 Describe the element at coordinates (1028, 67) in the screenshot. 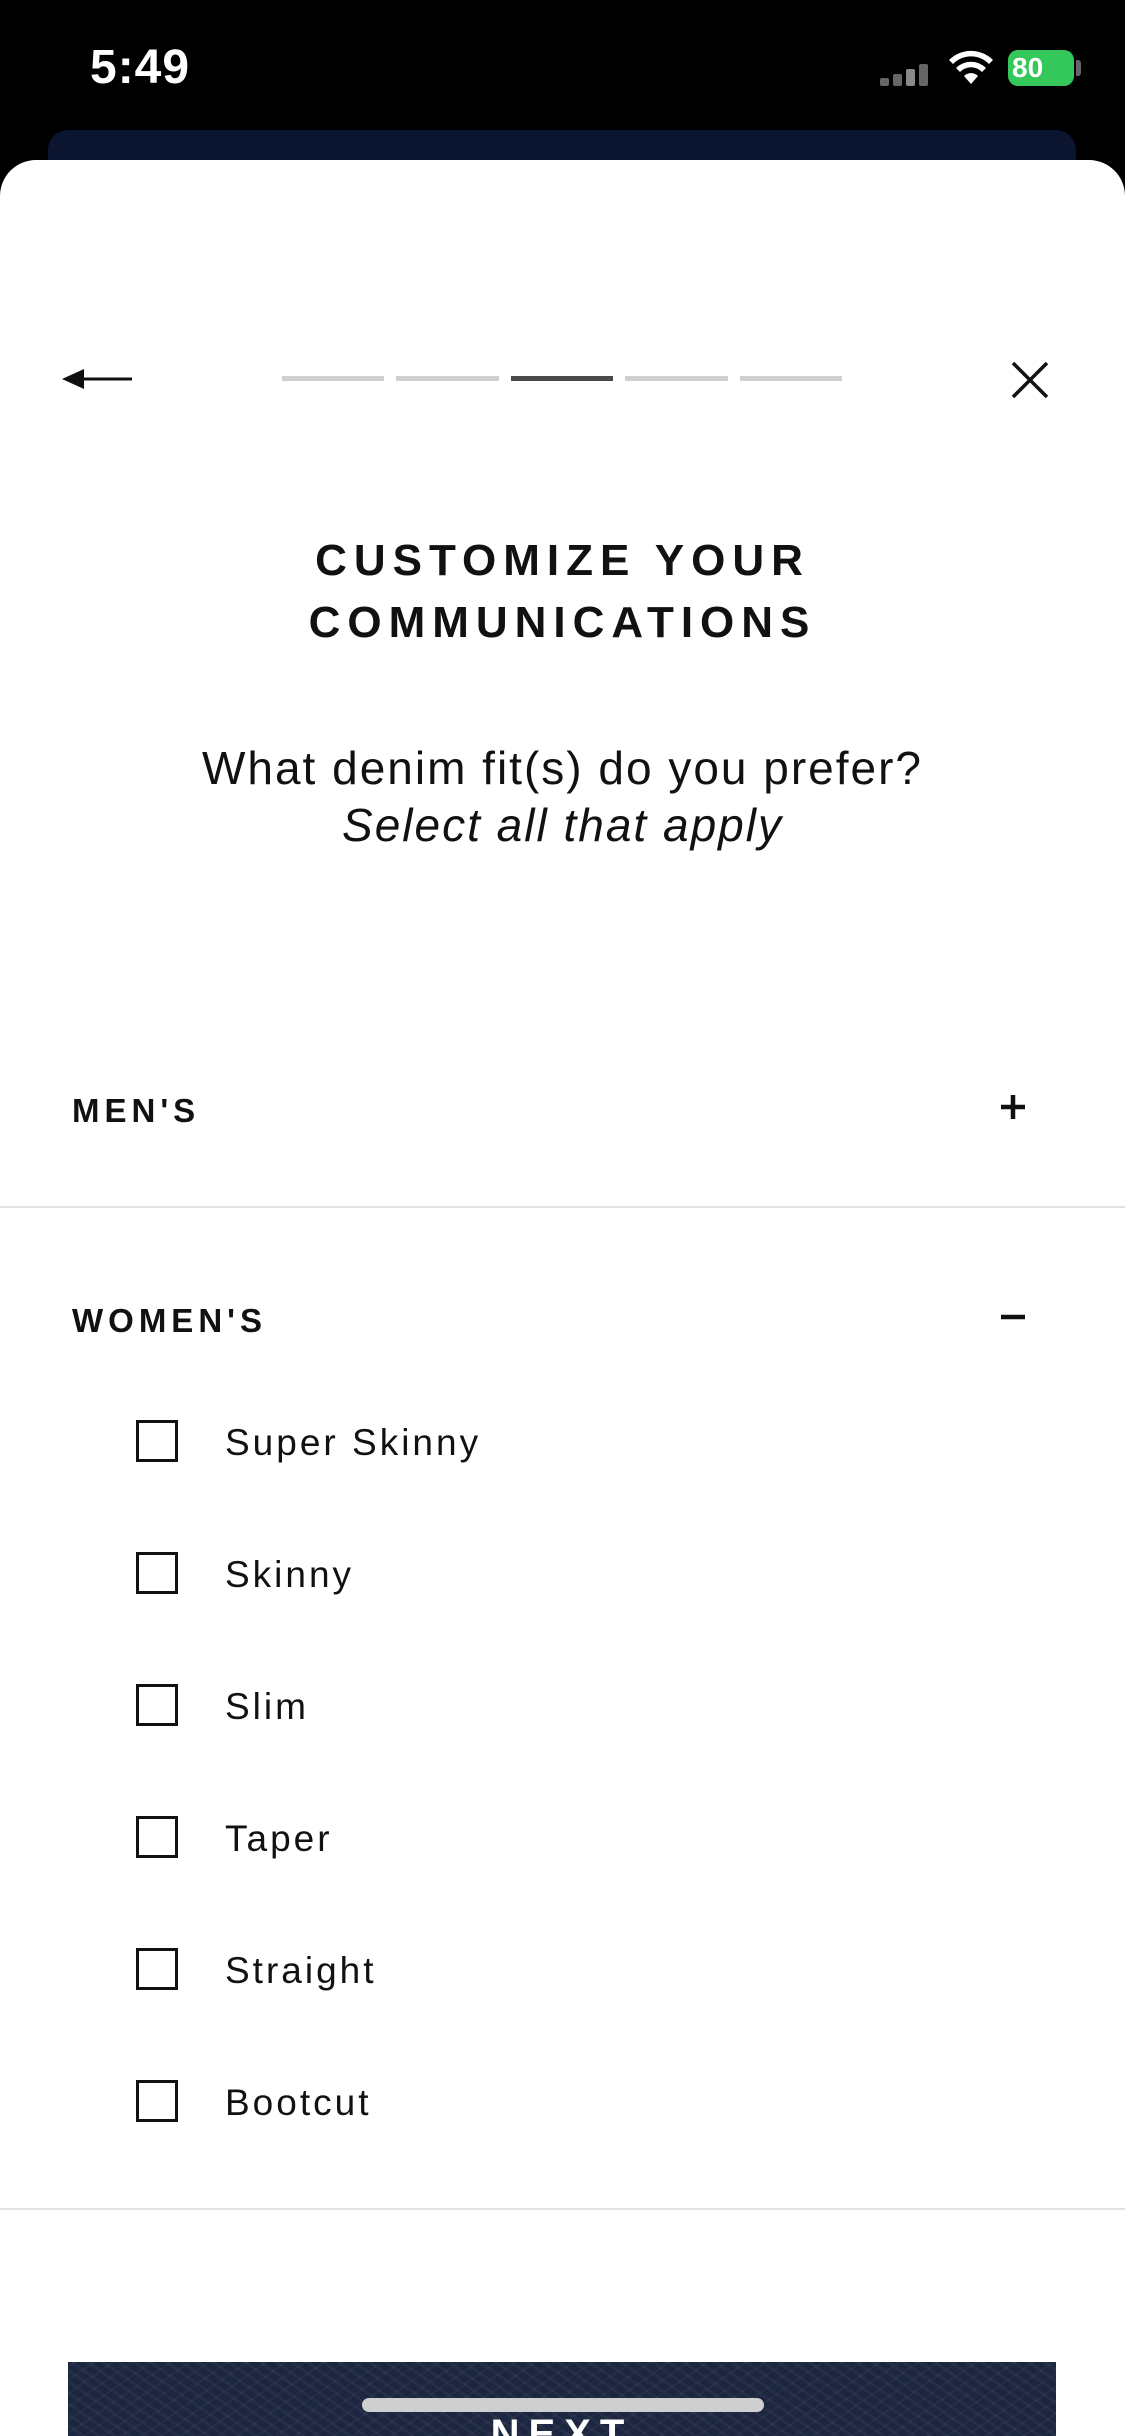

I see `battery-level: 80` at that location.